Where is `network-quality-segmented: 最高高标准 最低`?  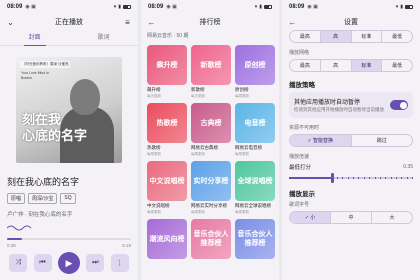
network-quality-segmented: 最高高标准 最低 is located at coordinates (351, 65).